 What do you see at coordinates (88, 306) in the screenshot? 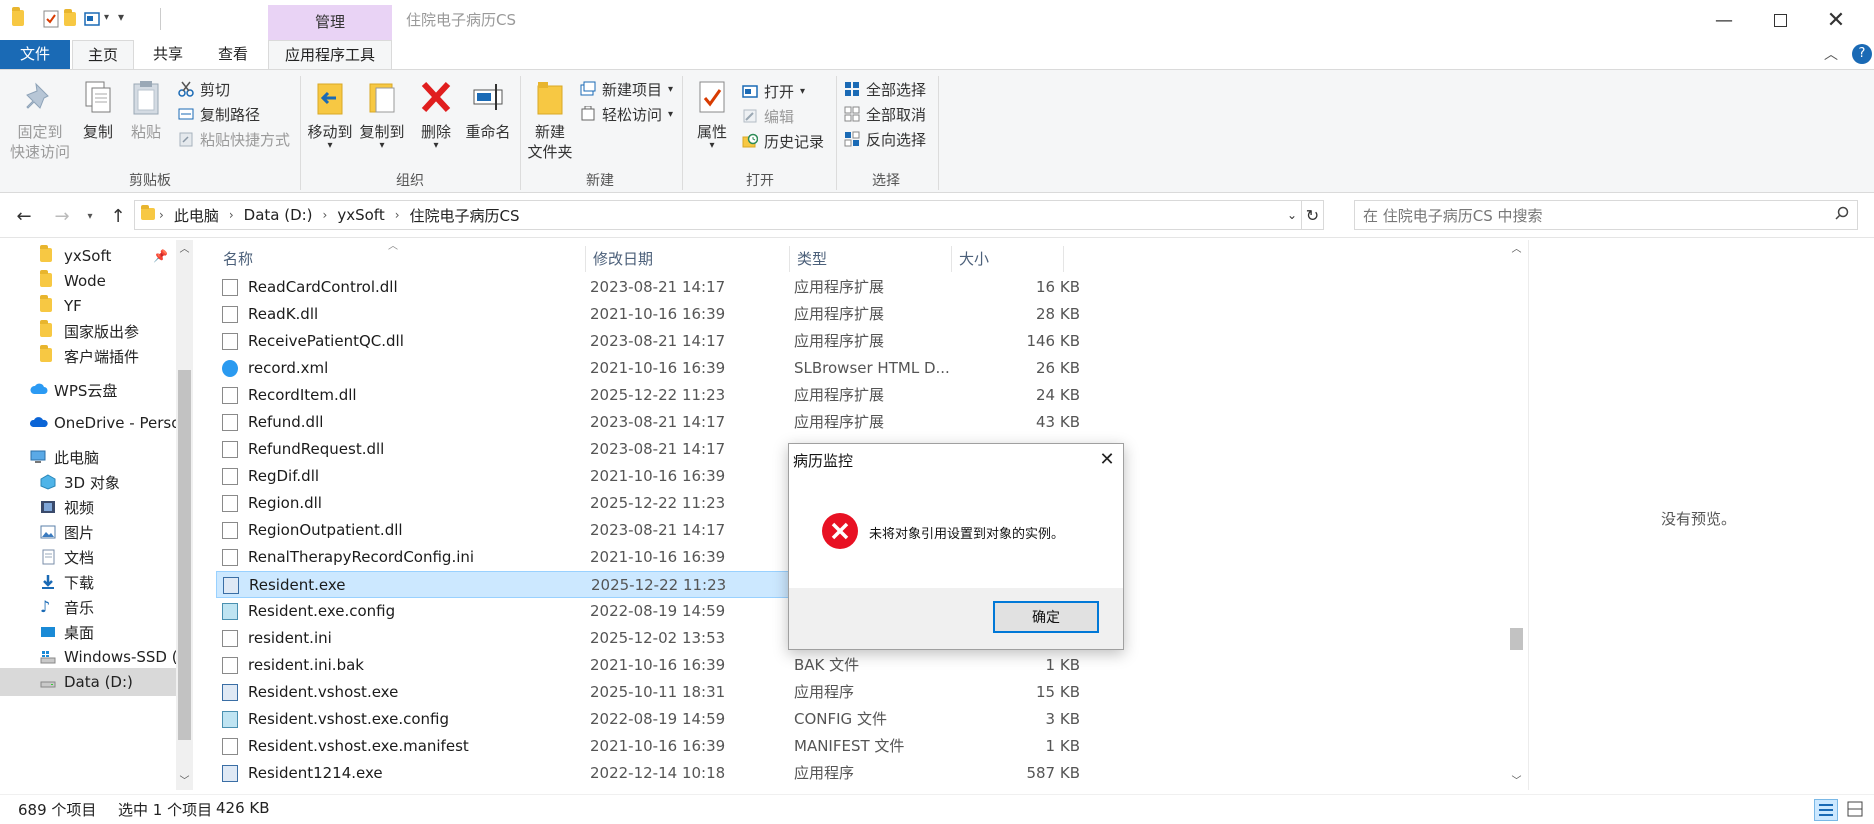
I see `nav-item-yf: YF` at bounding box center [88, 306].